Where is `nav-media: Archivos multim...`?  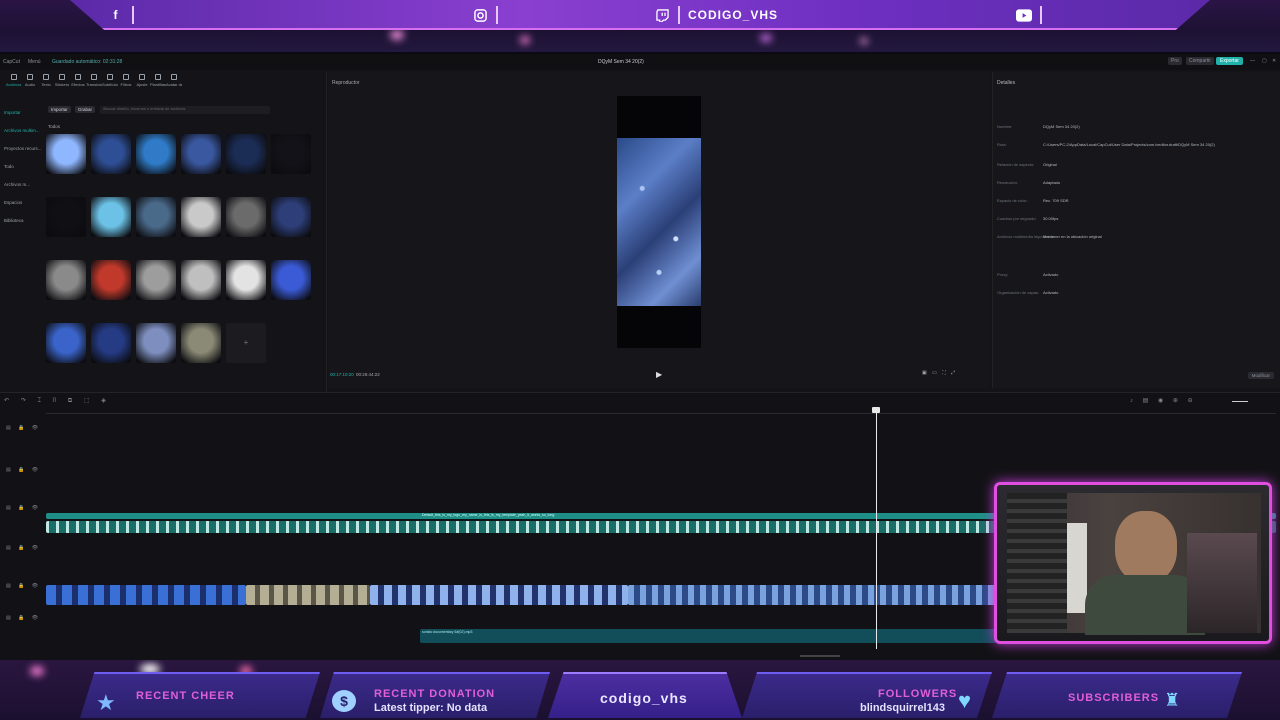
nav-media: Archivos multim... is located at coordinates (23, 131).